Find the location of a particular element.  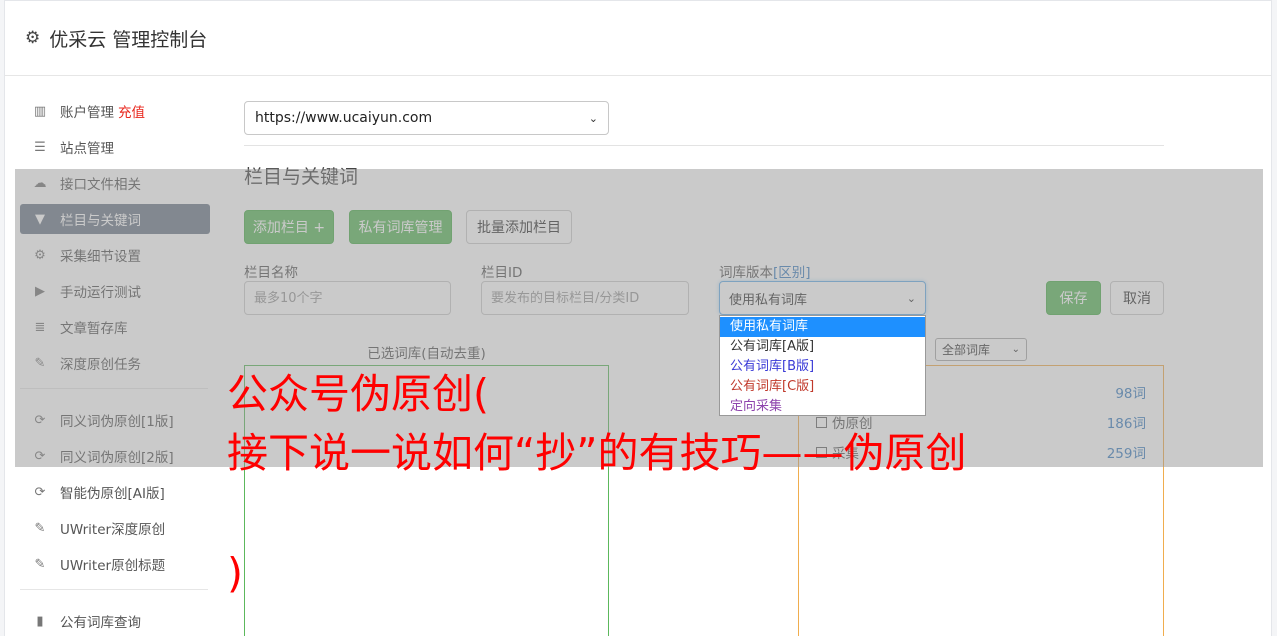

sidebar-item-label: 深度原创任务 is located at coordinates (100, 365).